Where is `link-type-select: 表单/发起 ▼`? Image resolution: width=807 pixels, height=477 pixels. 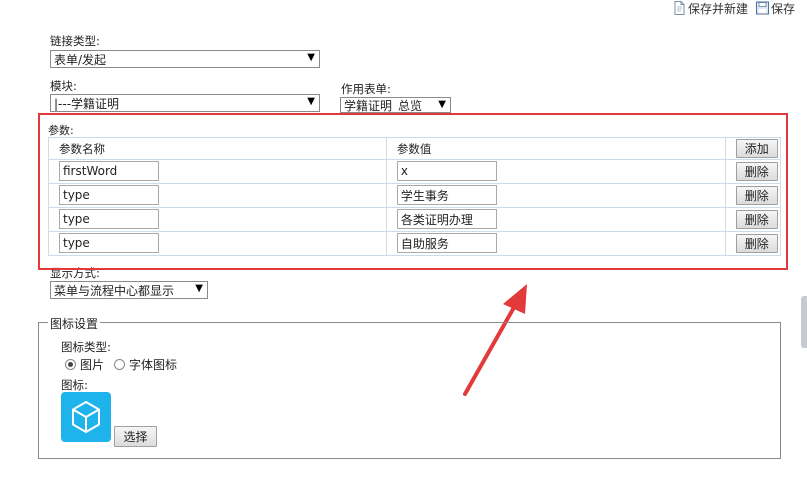
link-type-select: 表单/发起 ▼ is located at coordinates (185, 59).